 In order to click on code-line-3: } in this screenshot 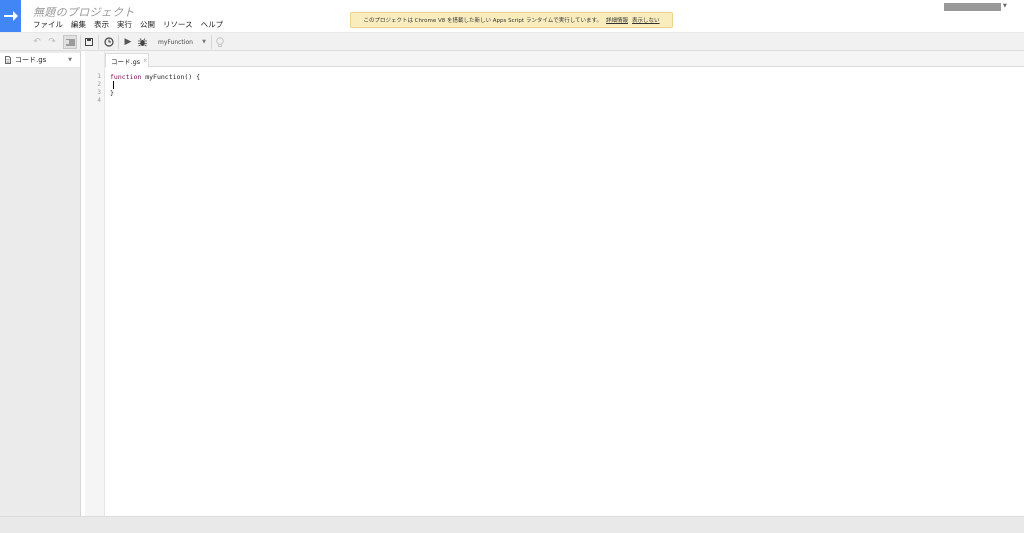, I will do `click(112, 93)`.